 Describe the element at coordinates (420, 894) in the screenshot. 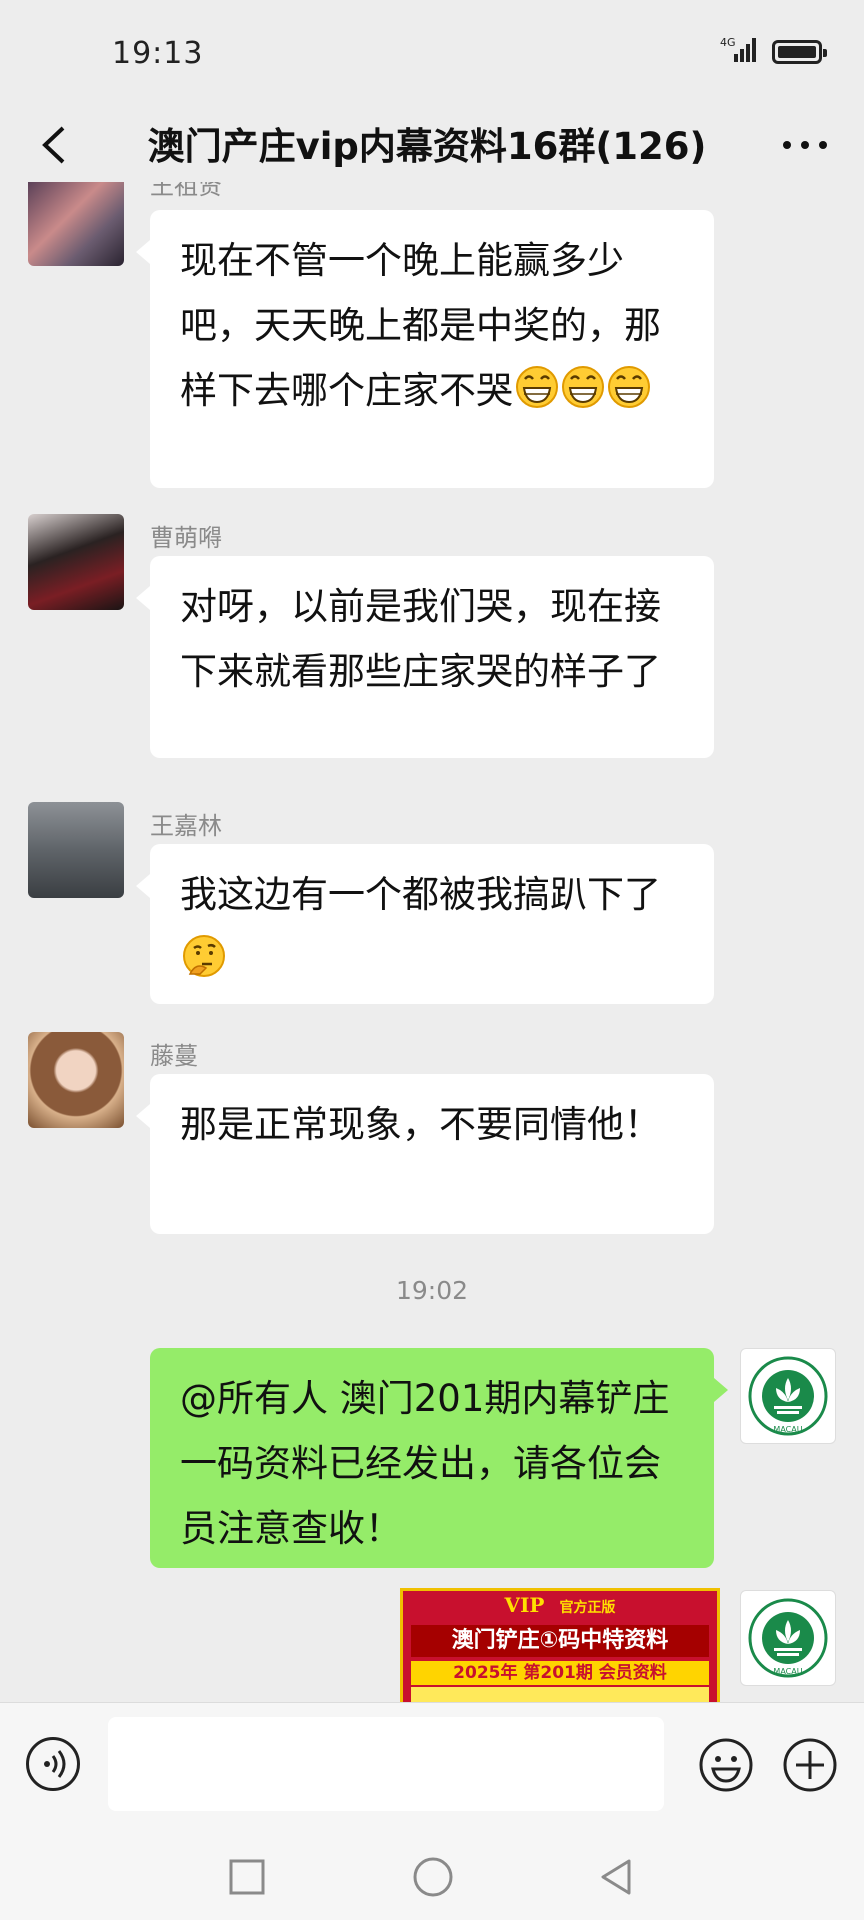

I see `message-text: 我这边有一个都被我搞趴下了` at that location.